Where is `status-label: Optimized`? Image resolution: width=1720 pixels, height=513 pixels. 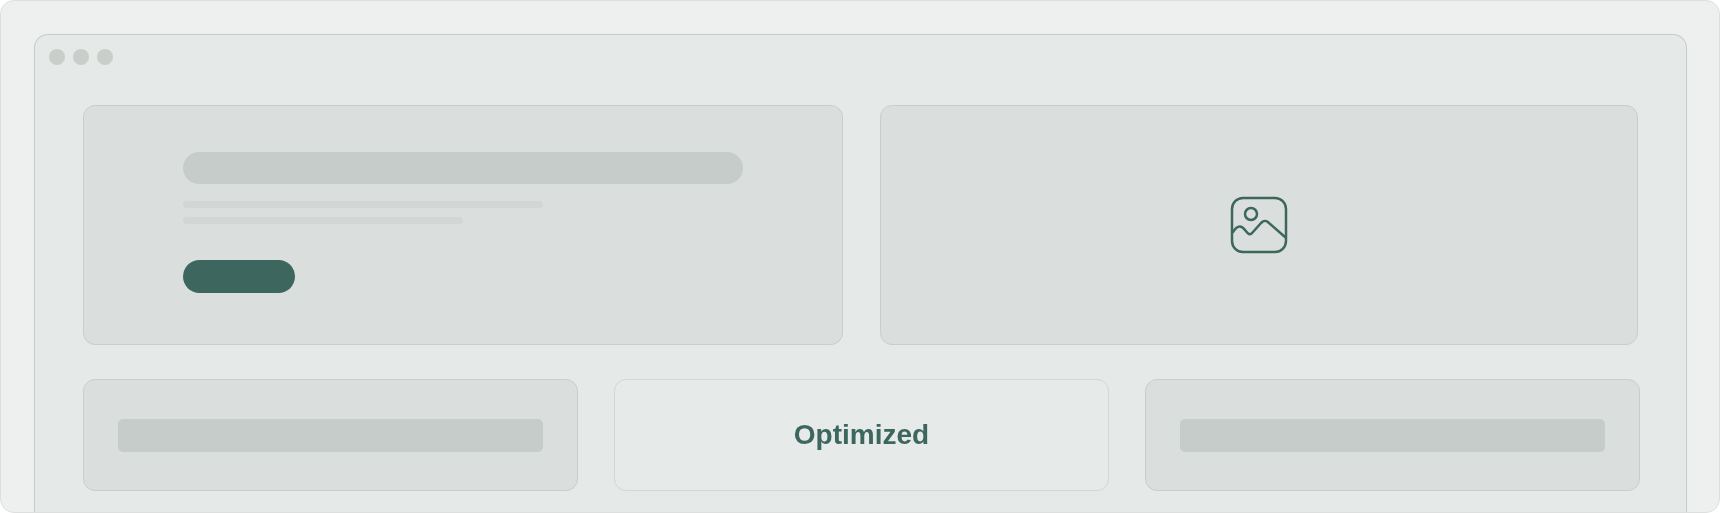
status-label: Optimized is located at coordinates (861, 435).